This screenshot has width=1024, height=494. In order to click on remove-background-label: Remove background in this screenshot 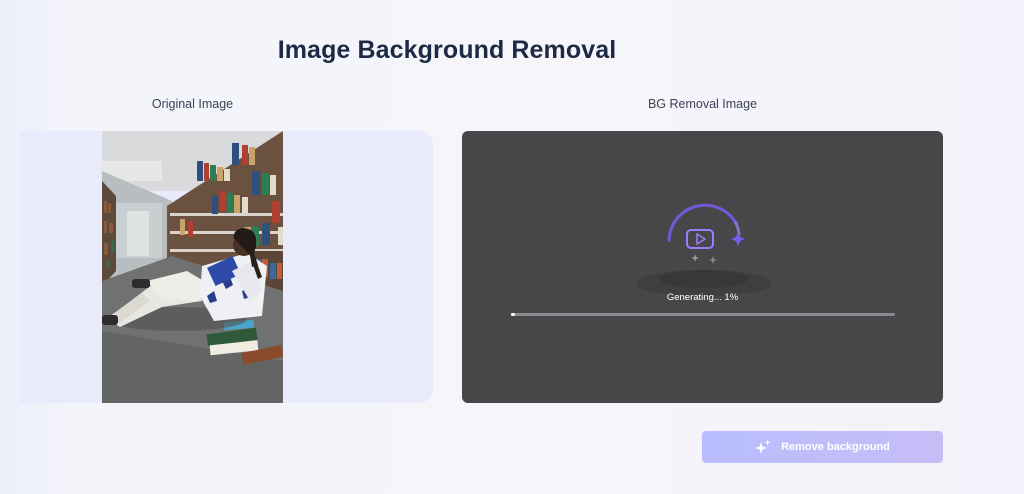, I will do `click(835, 447)`.